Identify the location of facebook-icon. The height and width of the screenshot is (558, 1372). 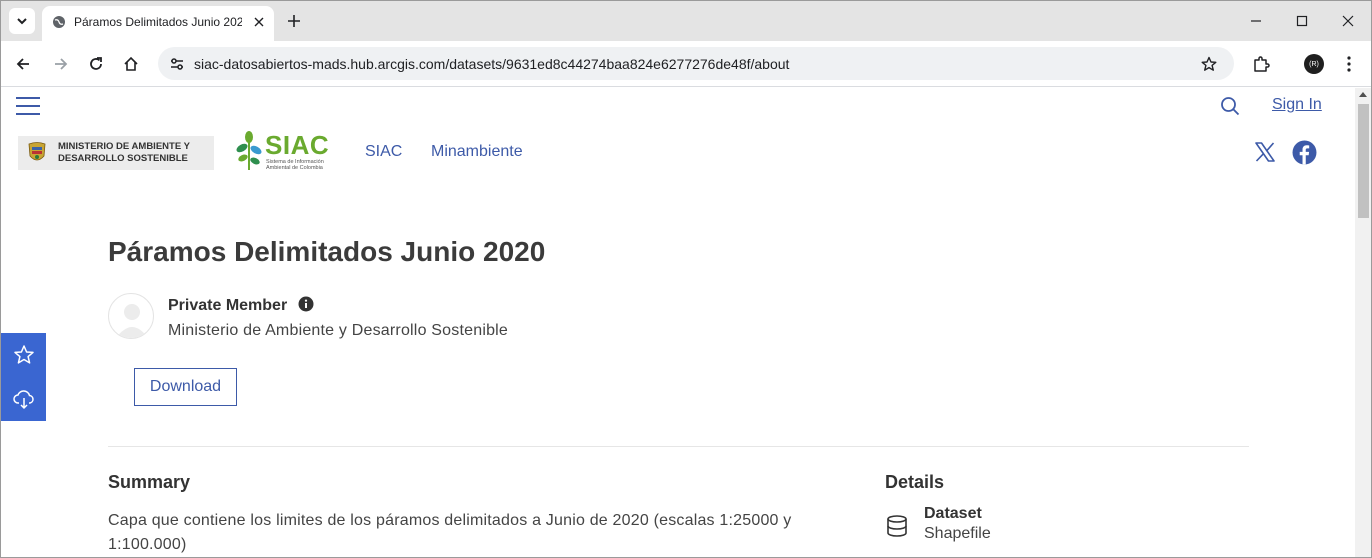
(1304, 152).